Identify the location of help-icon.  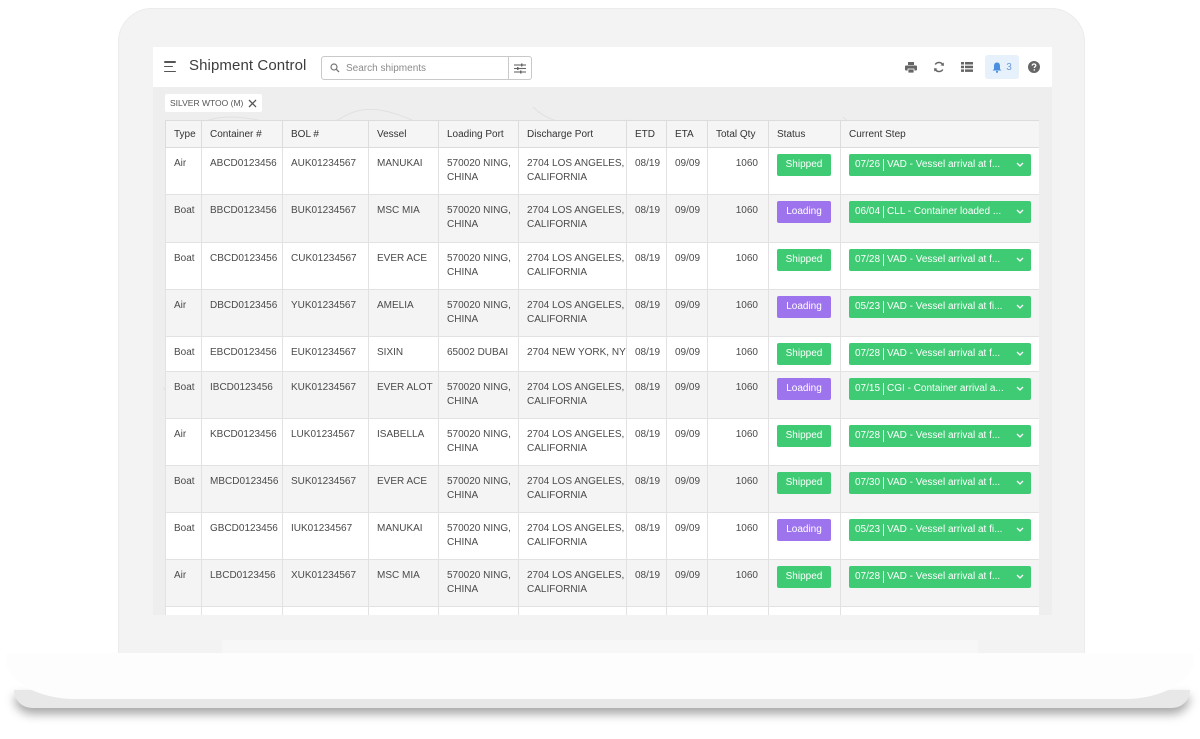
(1034, 67).